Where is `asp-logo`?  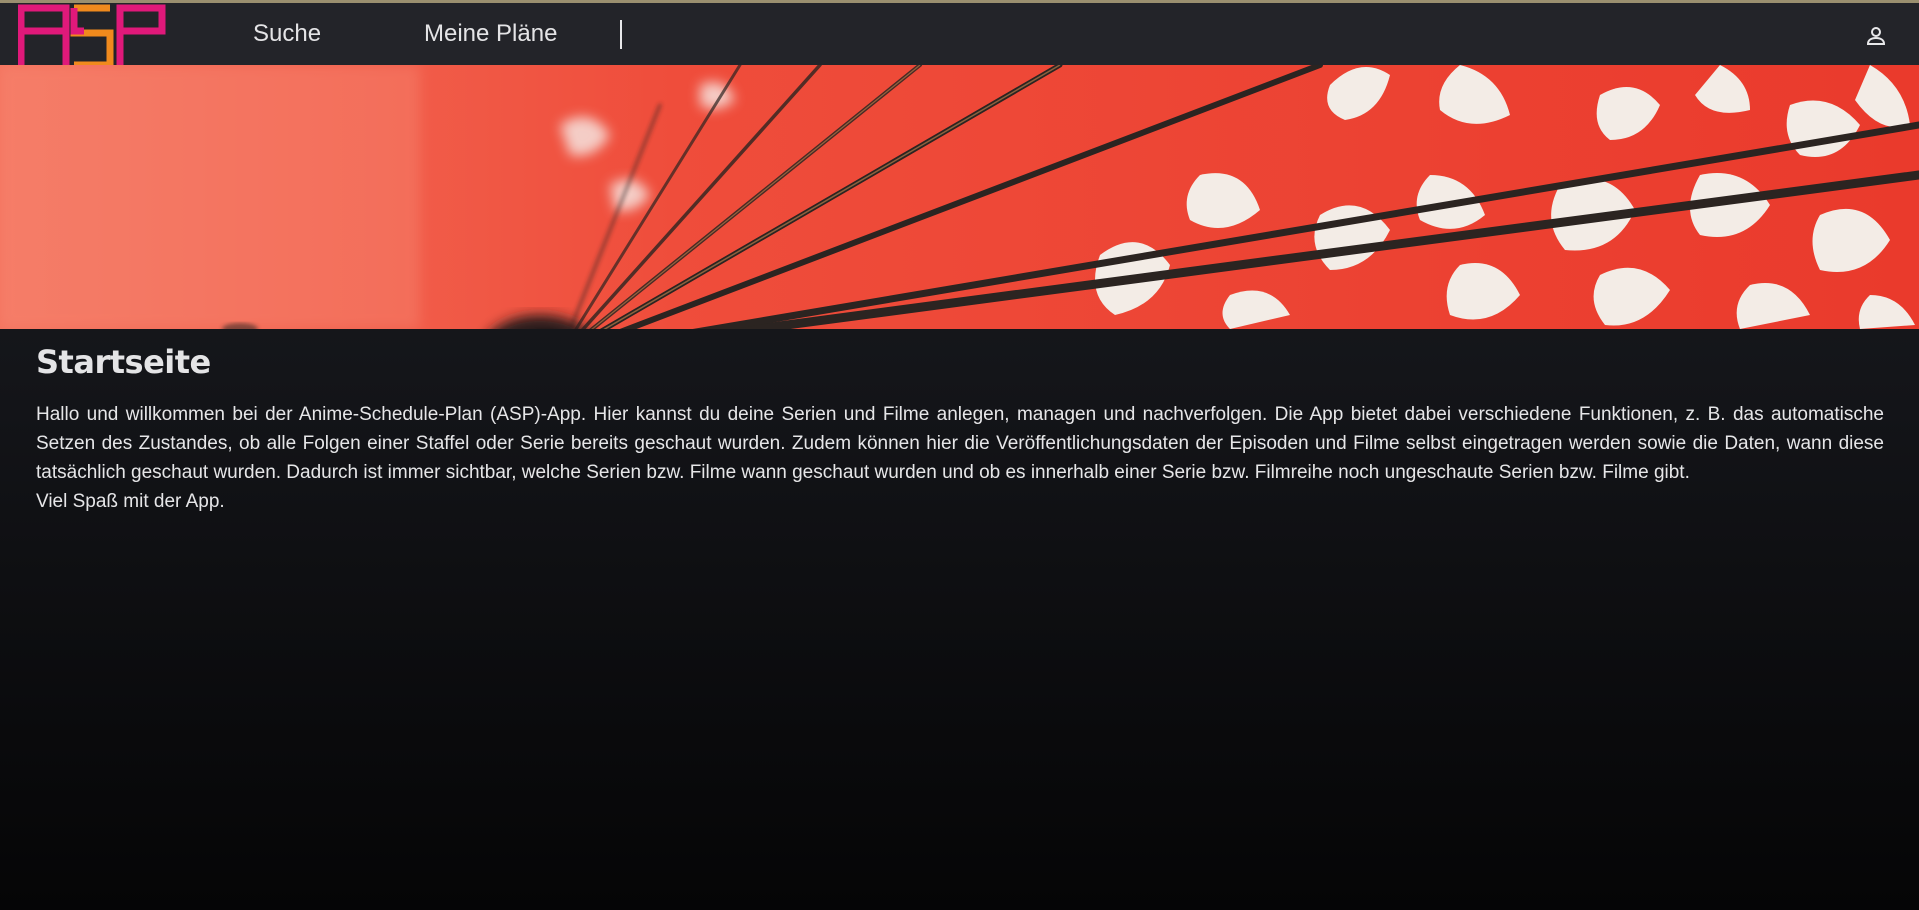
asp-logo is located at coordinates (91, 36).